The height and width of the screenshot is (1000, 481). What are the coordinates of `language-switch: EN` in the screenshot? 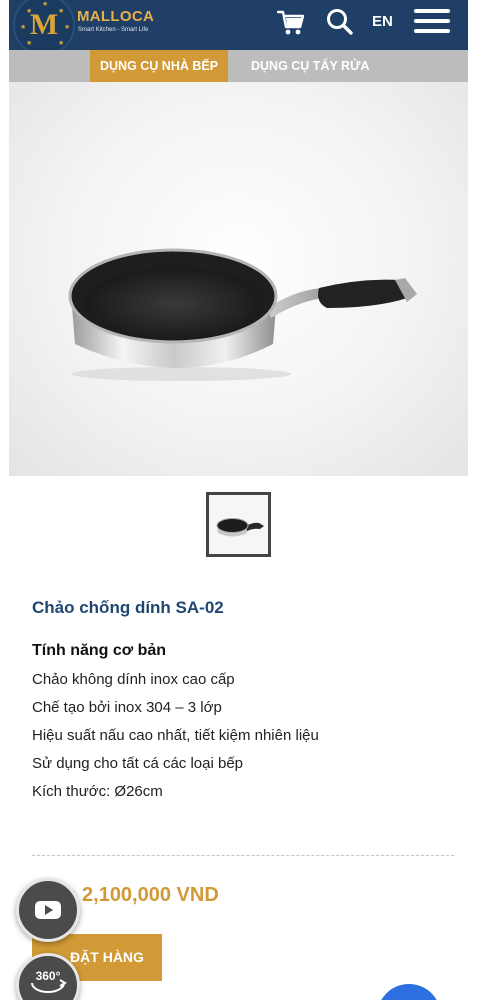 It's located at (382, 21).